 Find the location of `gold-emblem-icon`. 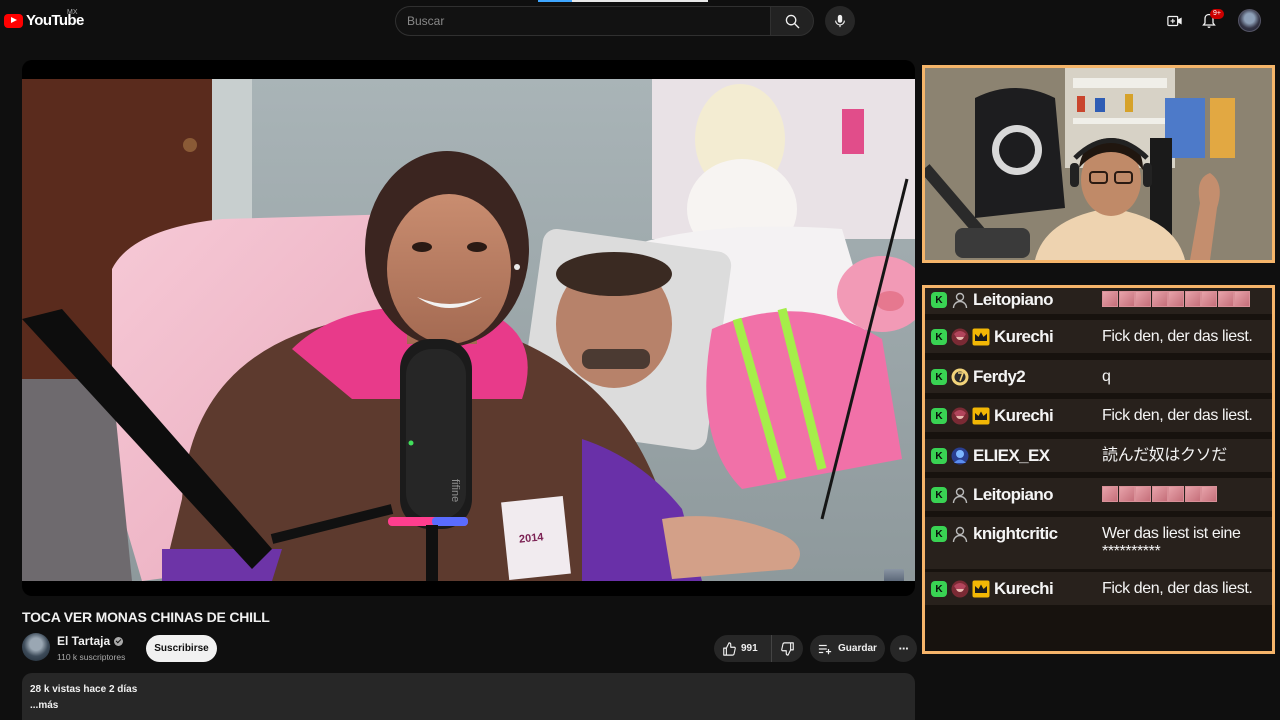

gold-emblem-icon is located at coordinates (960, 377).